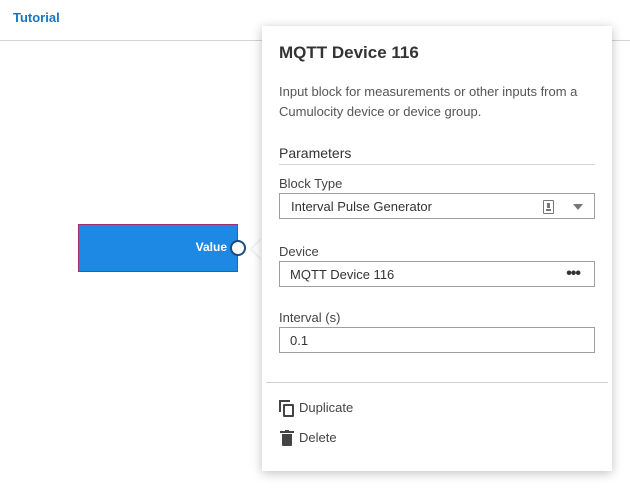 The height and width of the screenshot is (492, 630). Describe the element at coordinates (287, 408) in the screenshot. I see `copy-icon` at that location.